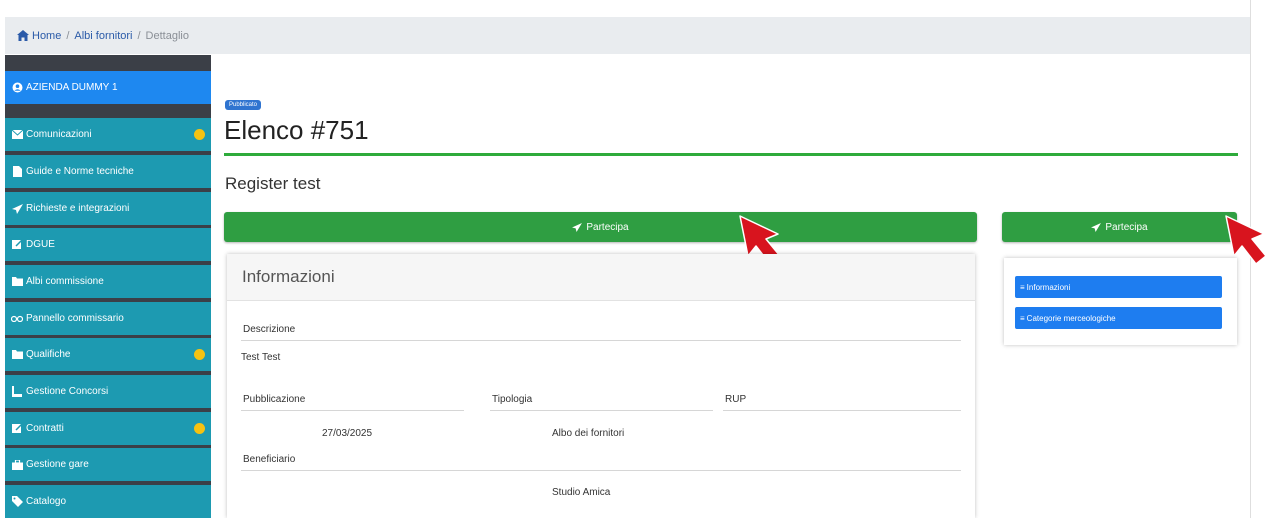 The height and width of the screenshot is (518, 1281). Describe the element at coordinates (1071, 318) in the screenshot. I see `nav-categorie-label: Categorie merceologiche` at that location.